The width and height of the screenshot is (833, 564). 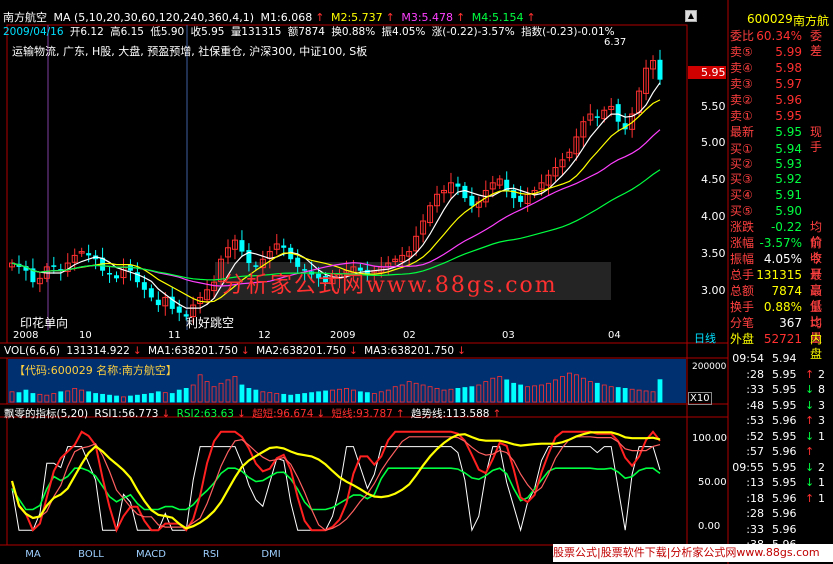 I want to click on tick-row: :53 5.96 ↑ 3, so click(x=782, y=421).